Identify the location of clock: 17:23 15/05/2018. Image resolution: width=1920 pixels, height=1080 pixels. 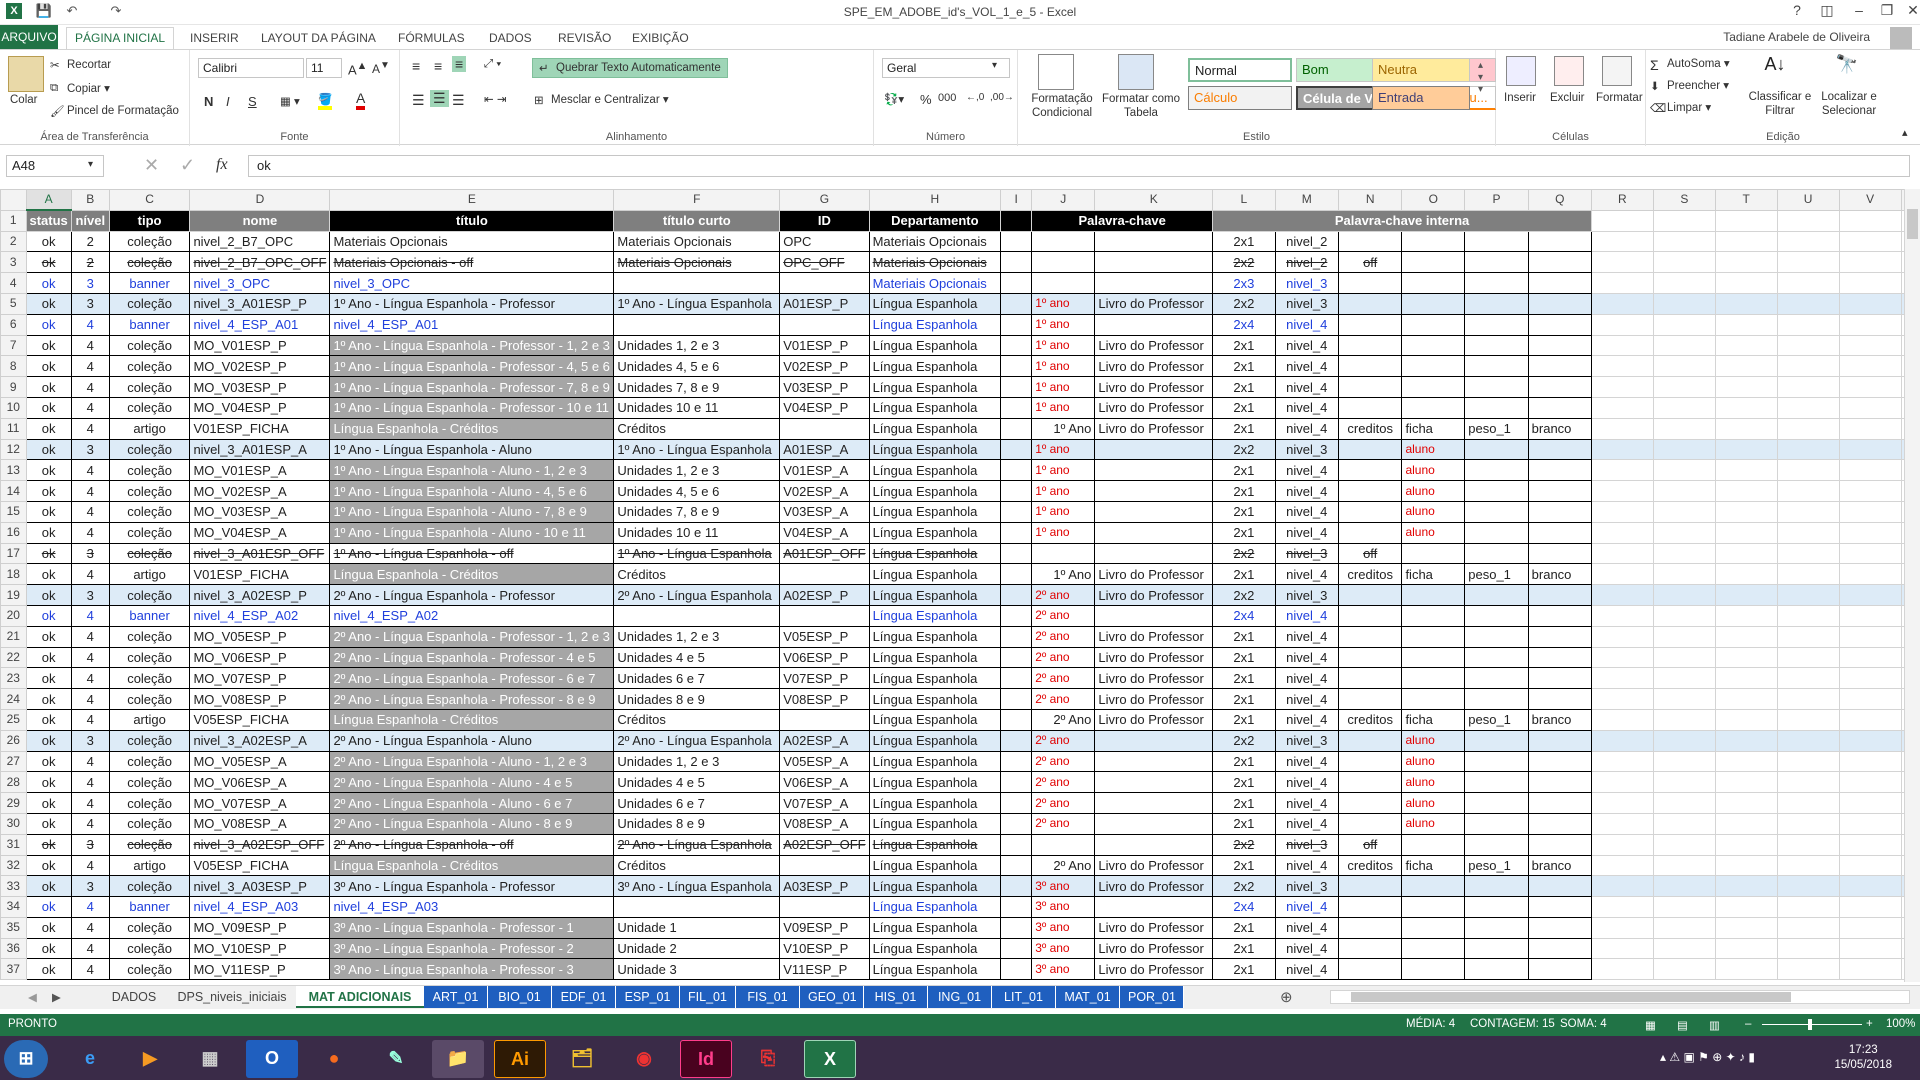
(1863, 1058).